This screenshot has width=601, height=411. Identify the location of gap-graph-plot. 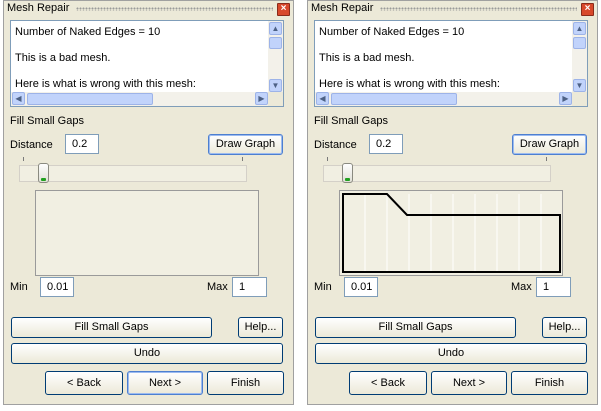
(451, 233).